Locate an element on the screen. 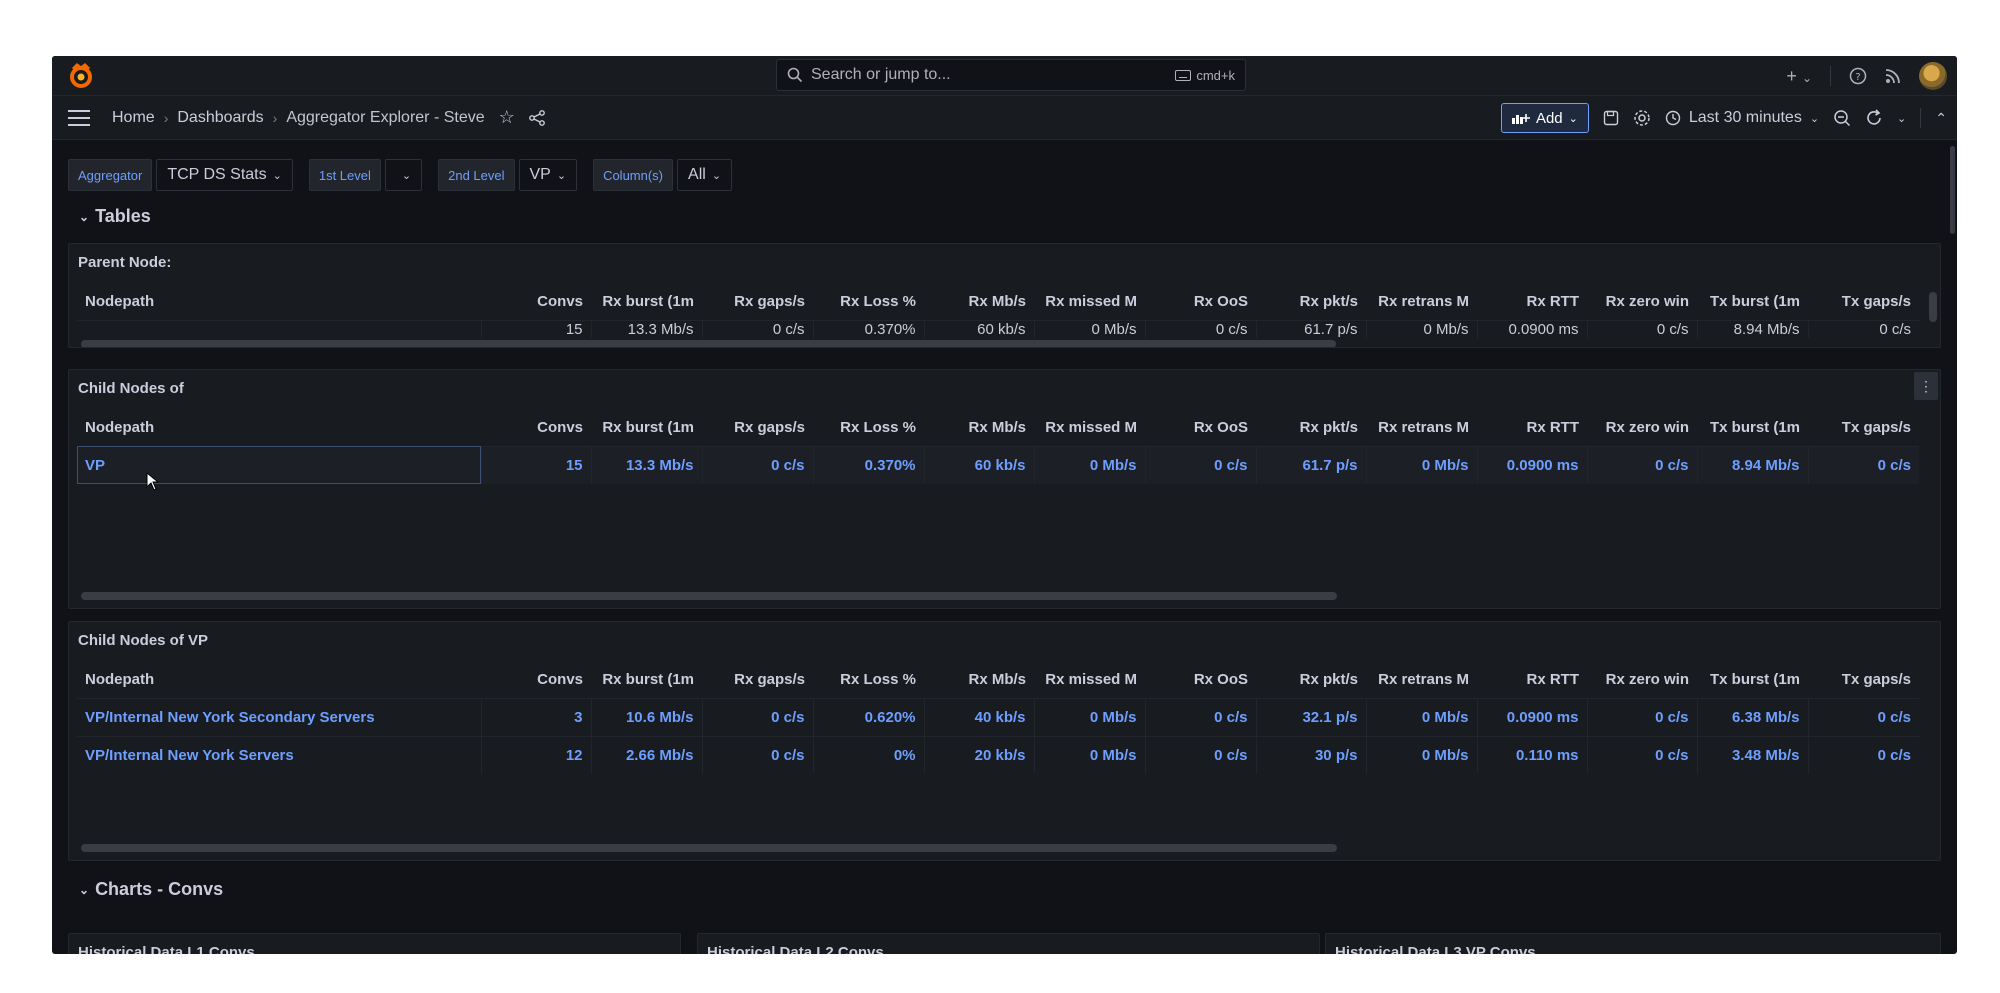 The height and width of the screenshot is (993, 2000). collapse-chevron-up-icon: ⌃ is located at coordinates (1941, 118).